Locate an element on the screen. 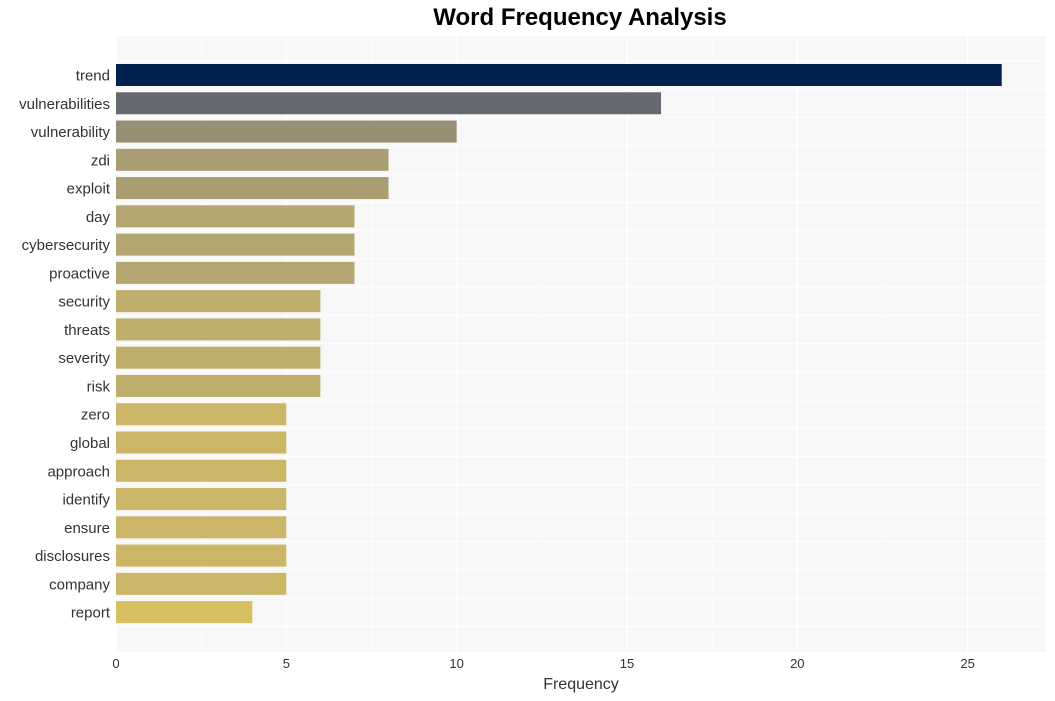 Image resolution: width=1055 pixels, height=701 pixels. y-tick-label: cybersecurity is located at coordinates (66, 245).